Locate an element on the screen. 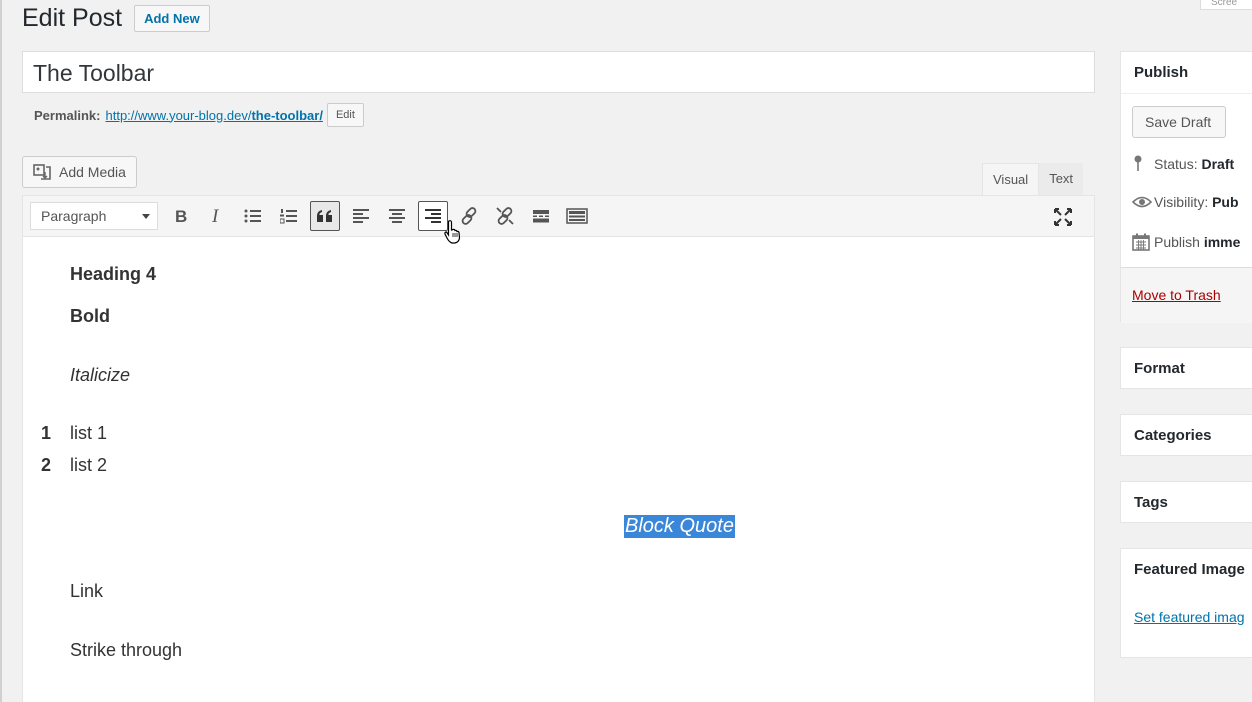 This screenshot has height=702, width=1252. categories-box: Categories is located at coordinates (1186, 435).